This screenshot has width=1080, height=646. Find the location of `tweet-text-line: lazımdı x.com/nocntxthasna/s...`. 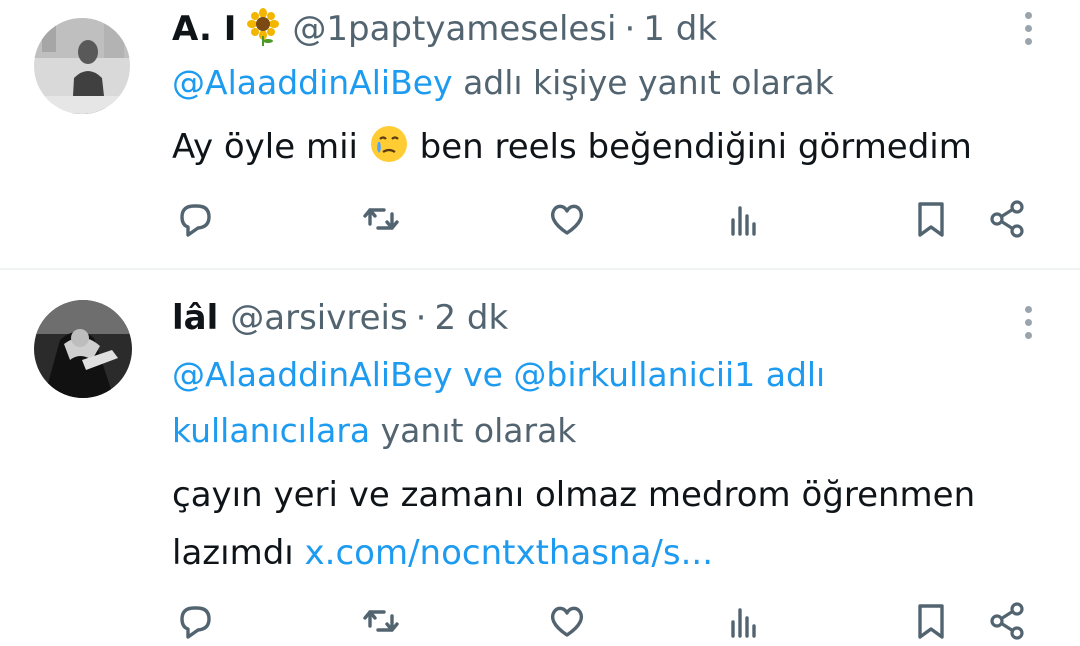

tweet-text-line: lazımdı x.com/nocntxthasna/s... is located at coordinates (573, 553).